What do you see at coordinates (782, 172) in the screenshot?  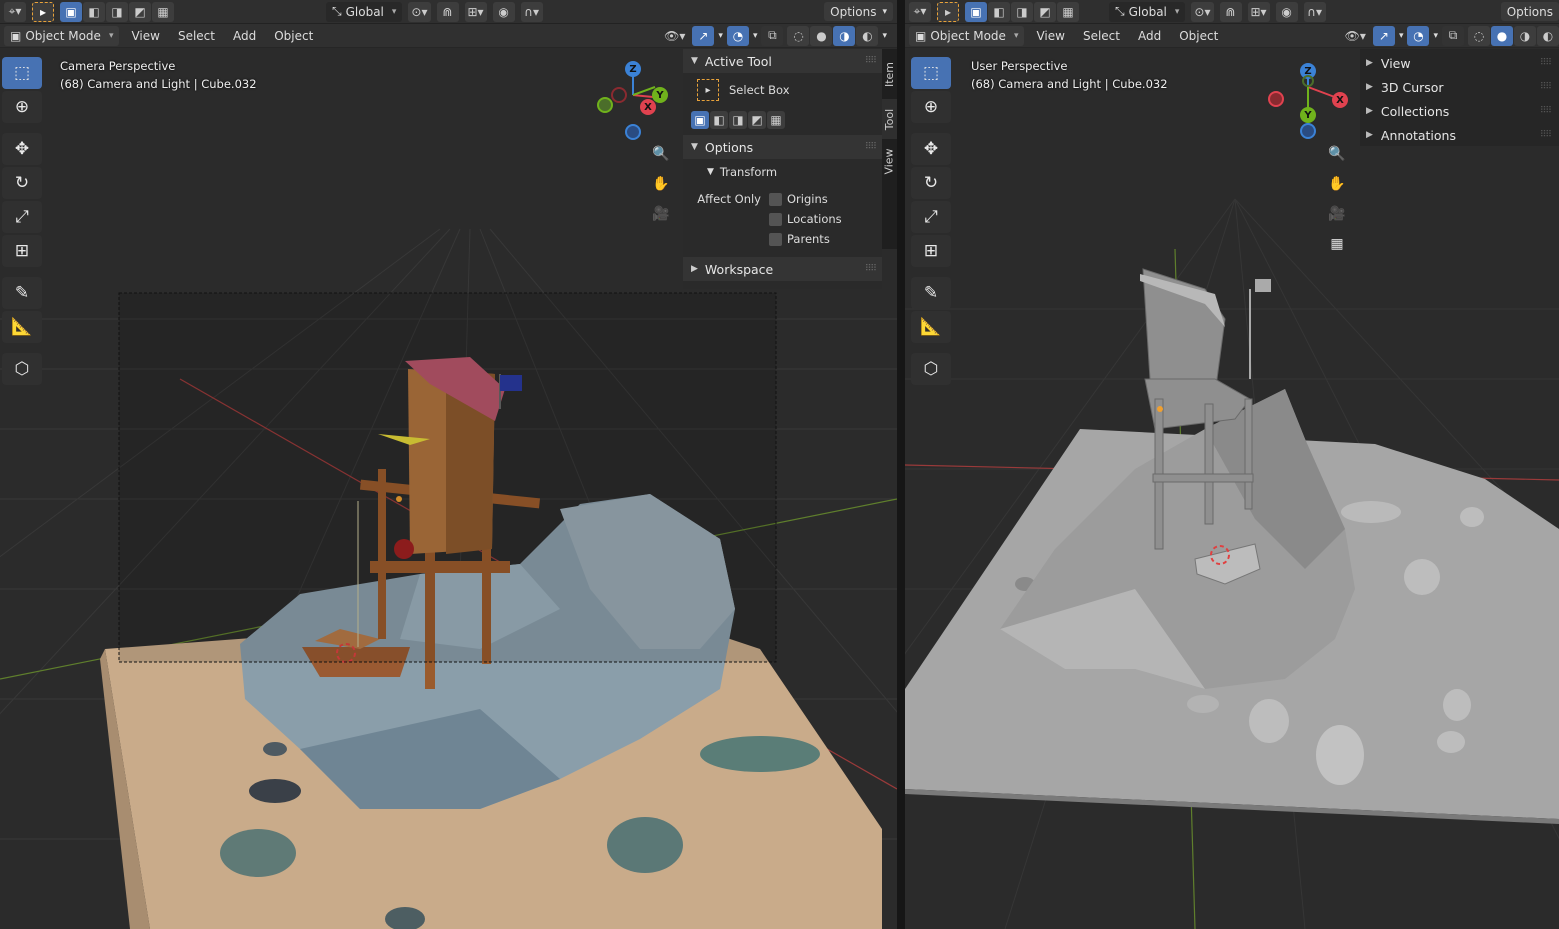 I see `transform-subpanel-header: ▼ Transform` at bounding box center [782, 172].